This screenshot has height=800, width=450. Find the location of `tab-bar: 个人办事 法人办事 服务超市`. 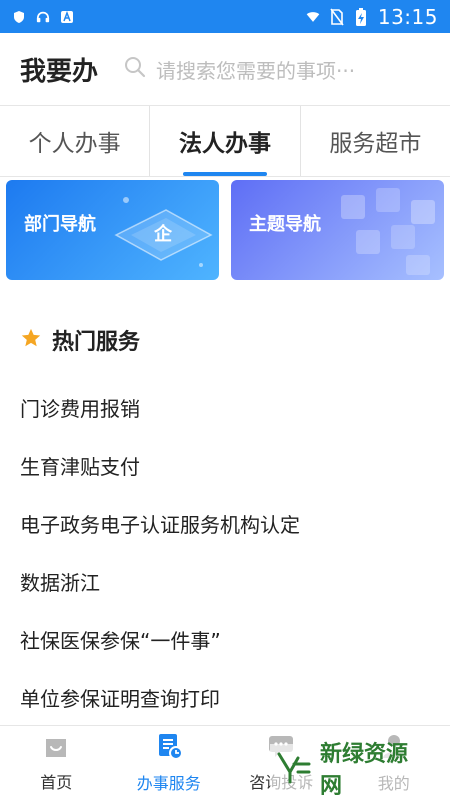

tab-bar: 个人办事 法人办事 服务超市 is located at coordinates (225, 141).